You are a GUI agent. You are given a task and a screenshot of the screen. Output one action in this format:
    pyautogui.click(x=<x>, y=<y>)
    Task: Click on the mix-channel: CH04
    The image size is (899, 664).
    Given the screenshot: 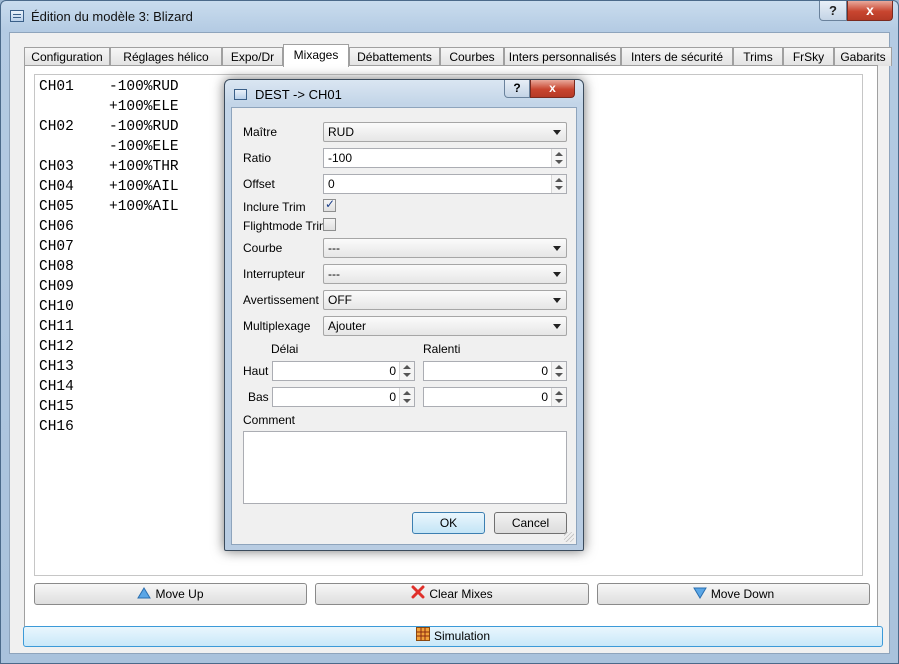 What is the action you would take?
    pyautogui.click(x=56, y=187)
    